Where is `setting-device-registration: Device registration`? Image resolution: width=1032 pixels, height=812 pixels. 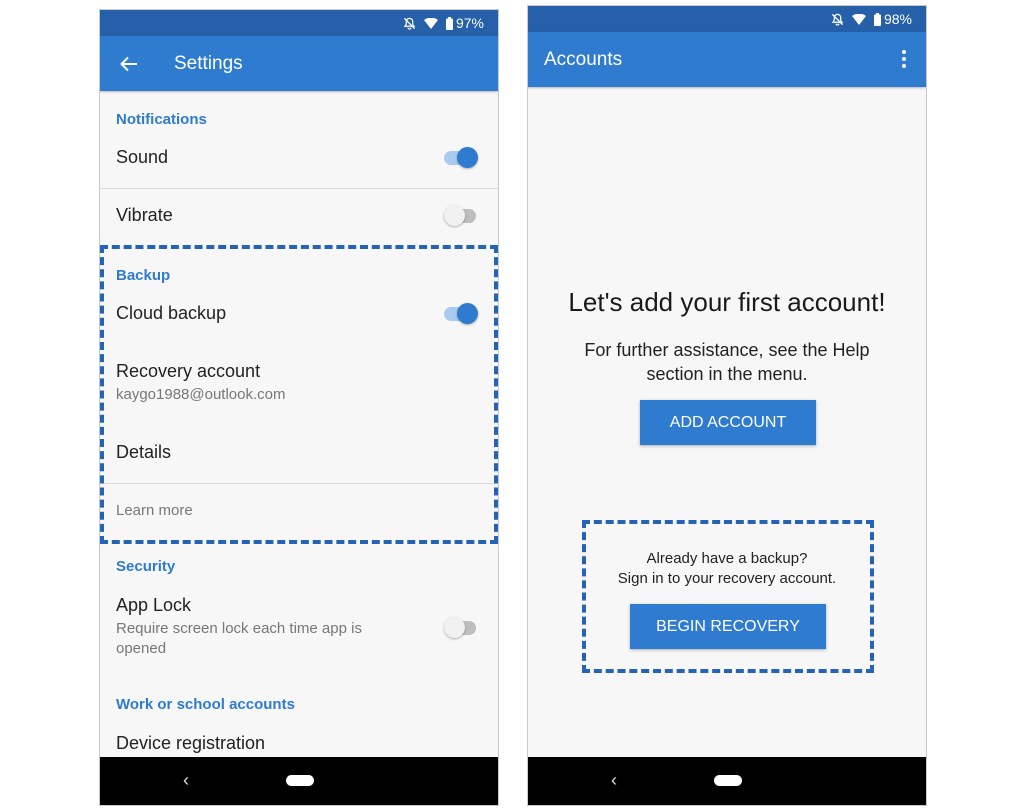
setting-device-registration: Device registration is located at coordinates (299, 745).